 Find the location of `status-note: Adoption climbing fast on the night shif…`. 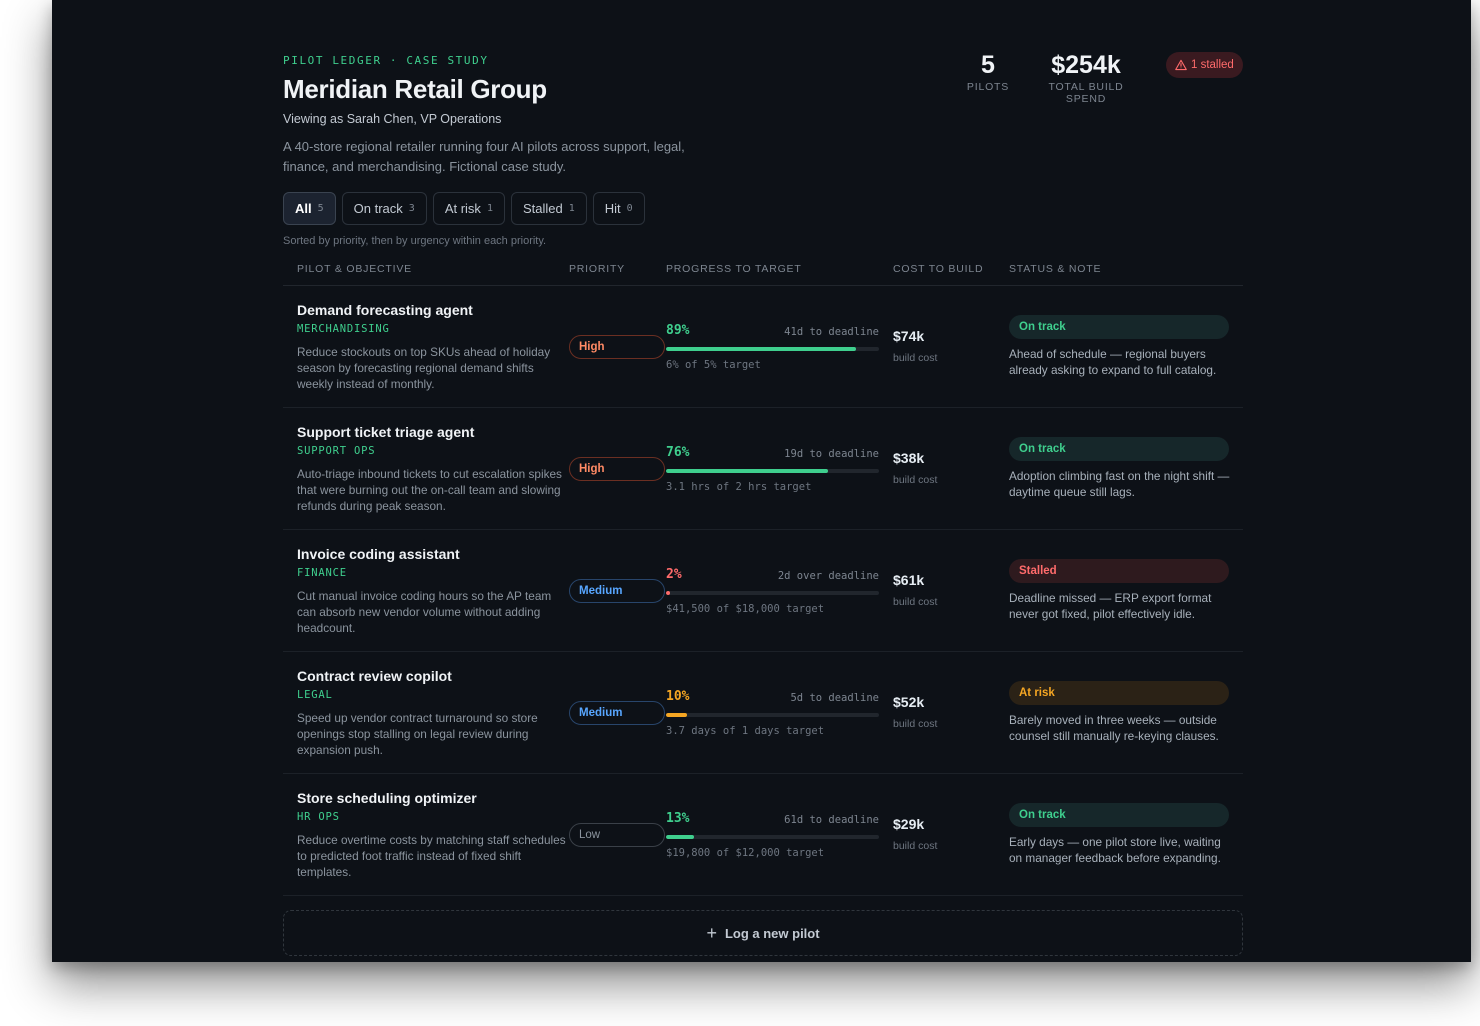

status-note: Adoption climbing fast on the night shif… is located at coordinates (1119, 484).